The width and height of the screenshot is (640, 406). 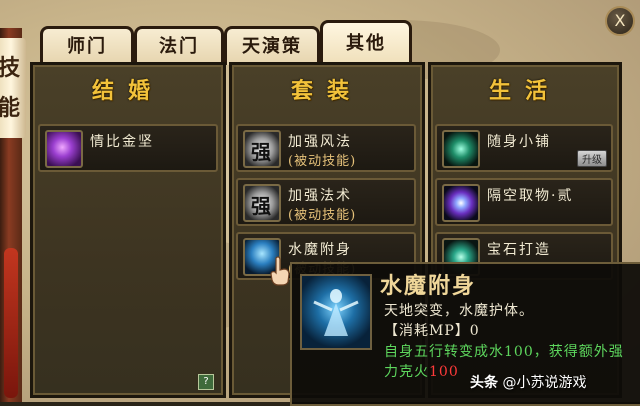 I want to click on skill-name: 加强风法, so click(x=320, y=142).